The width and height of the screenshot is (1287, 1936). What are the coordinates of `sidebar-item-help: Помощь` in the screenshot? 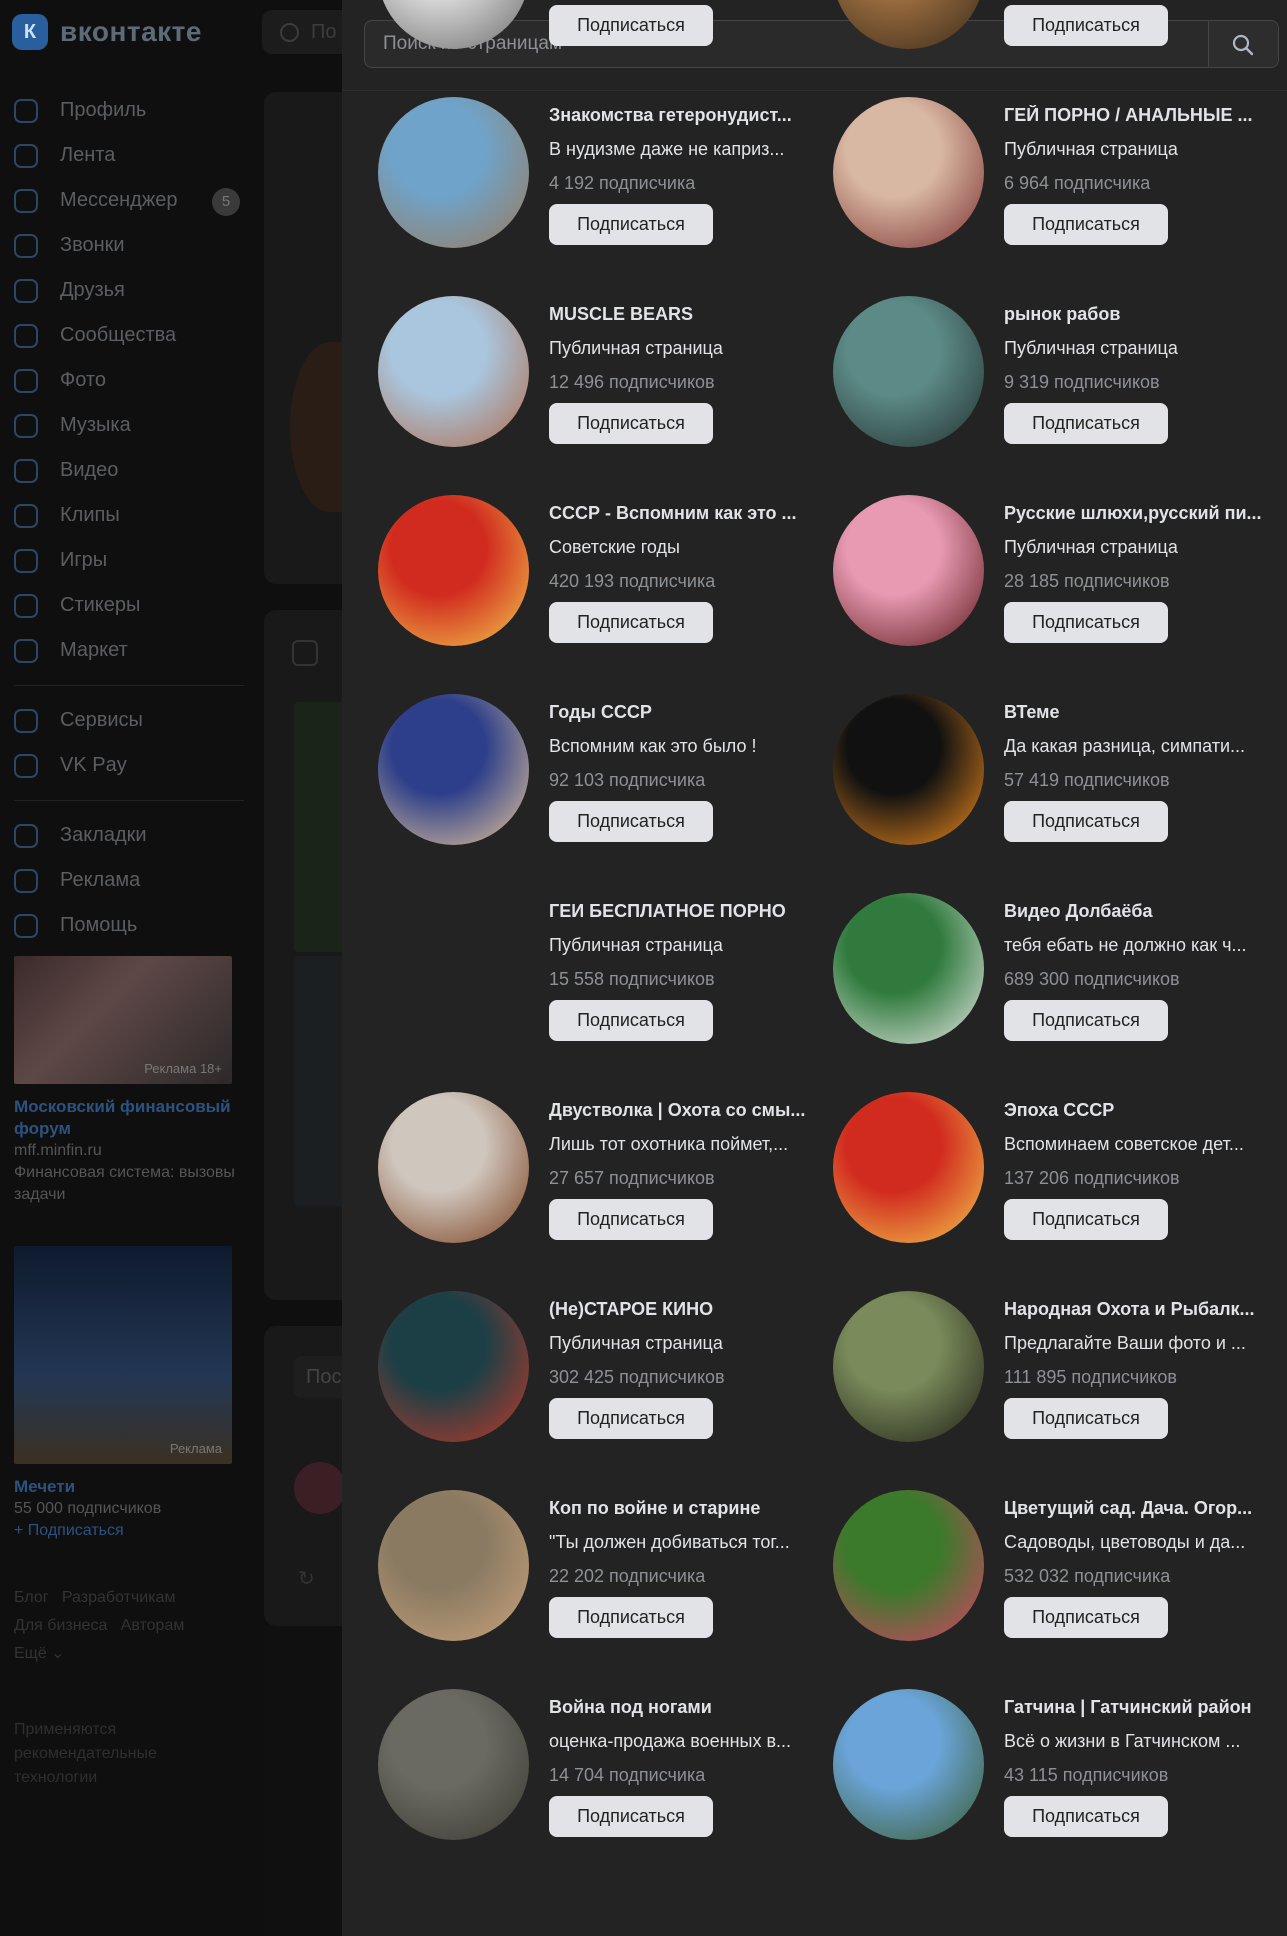 It's located at (129, 925).